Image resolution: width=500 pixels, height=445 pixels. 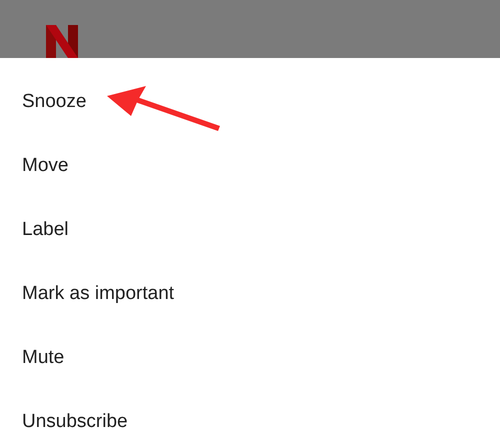 I want to click on menu-item: Mute, so click(x=250, y=358).